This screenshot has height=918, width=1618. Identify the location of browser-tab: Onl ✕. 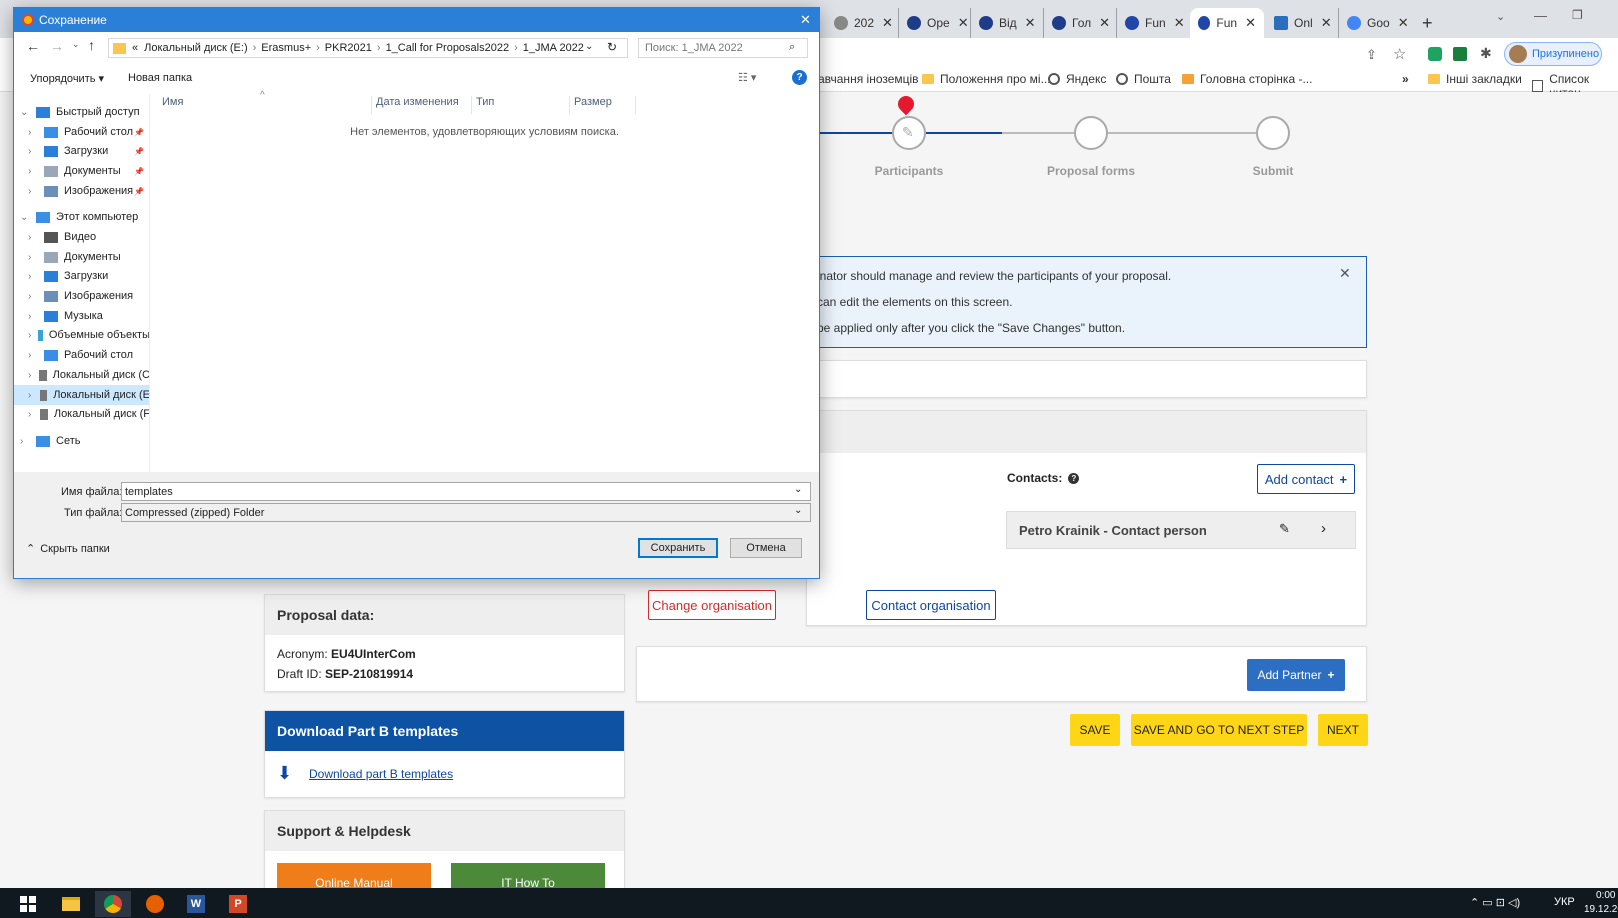
(1303, 23).